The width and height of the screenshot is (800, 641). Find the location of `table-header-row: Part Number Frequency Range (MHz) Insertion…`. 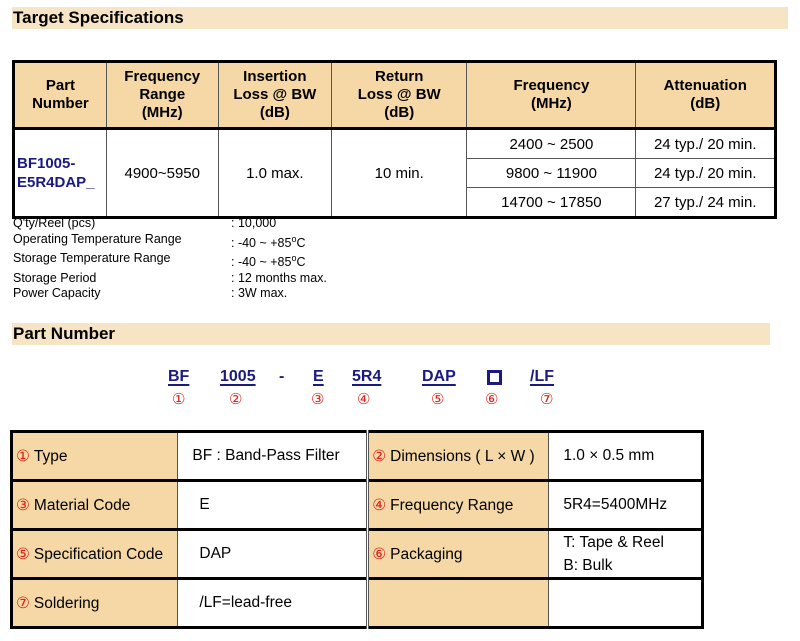

table-header-row: Part Number Frequency Range (MHz) Insertion… is located at coordinates (394, 95).